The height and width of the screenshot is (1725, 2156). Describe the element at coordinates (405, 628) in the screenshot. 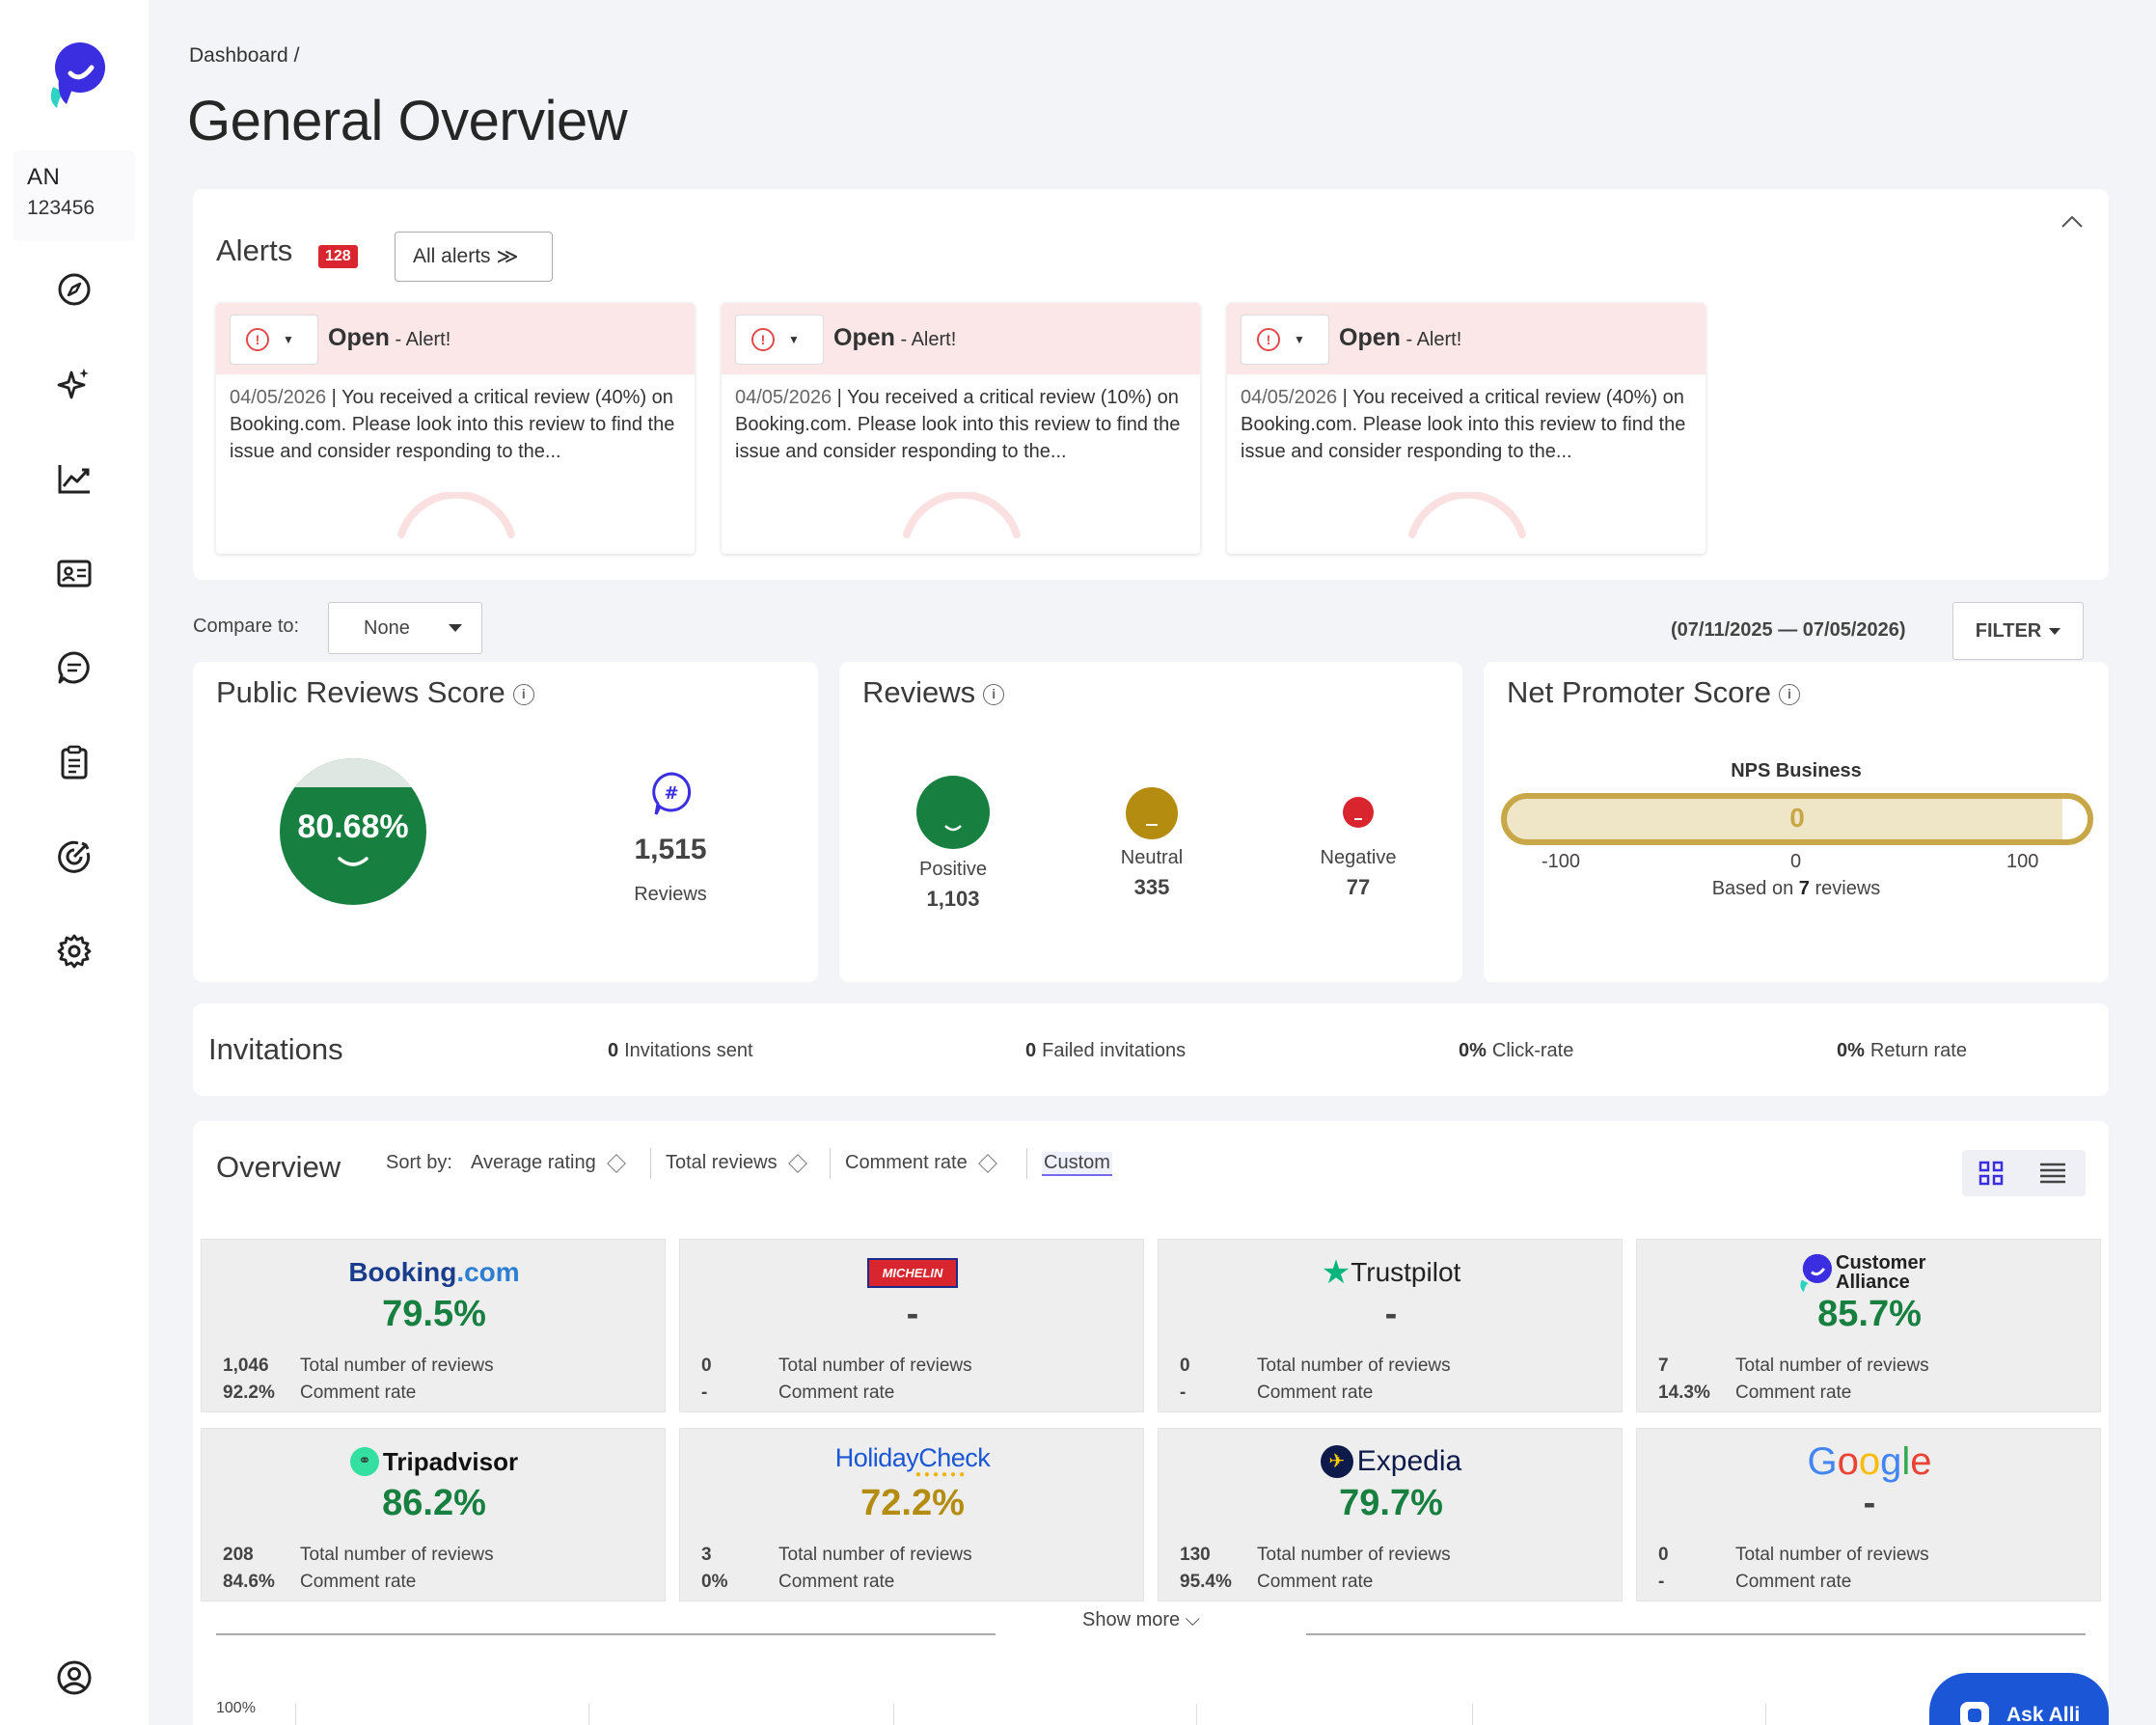

I see `compare-select: None` at that location.